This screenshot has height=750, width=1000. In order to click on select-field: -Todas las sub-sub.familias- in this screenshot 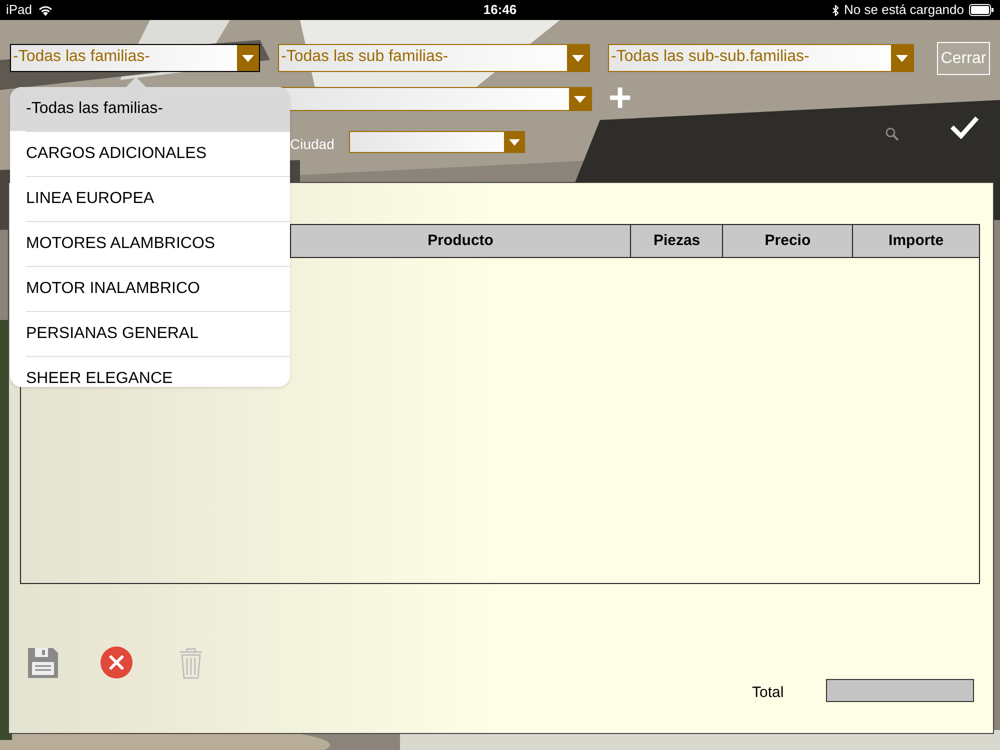, I will do `click(761, 58)`.